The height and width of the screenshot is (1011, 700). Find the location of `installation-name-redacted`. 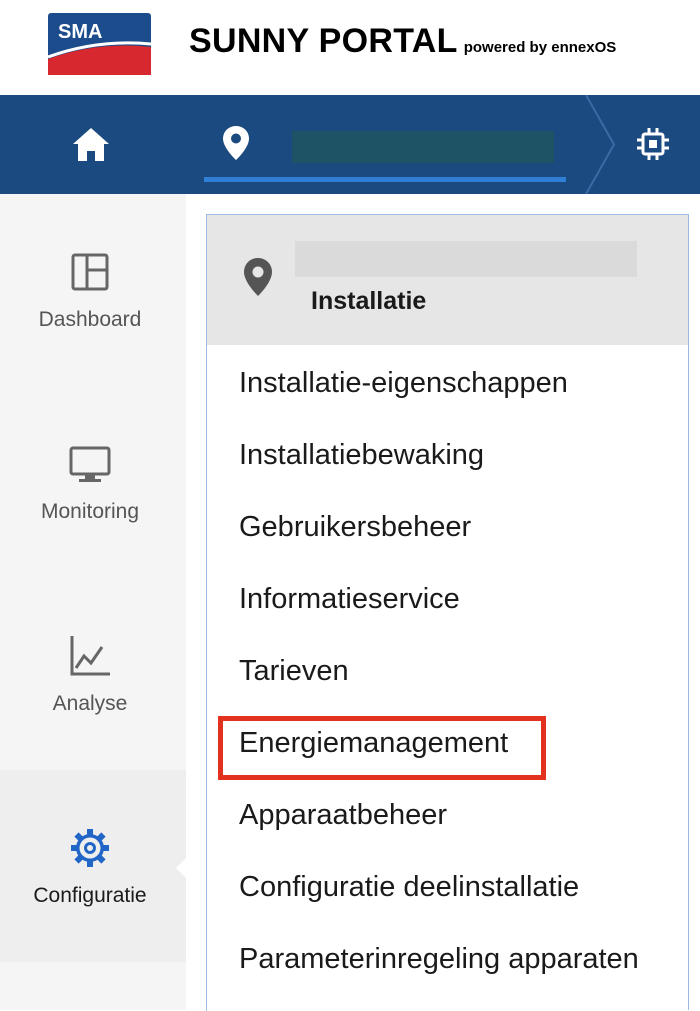

installation-name-redacted is located at coordinates (466, 259).